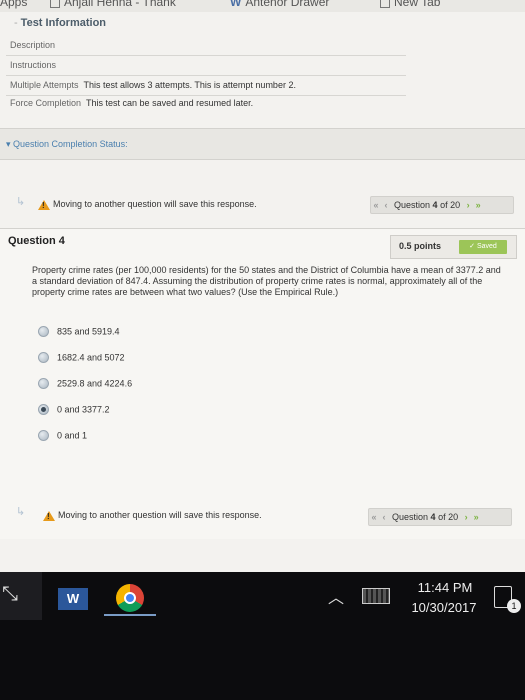 The image size is (525, 700). I want to click on bookmark-label: Anjali Henna - Thank, so click(120, 4).